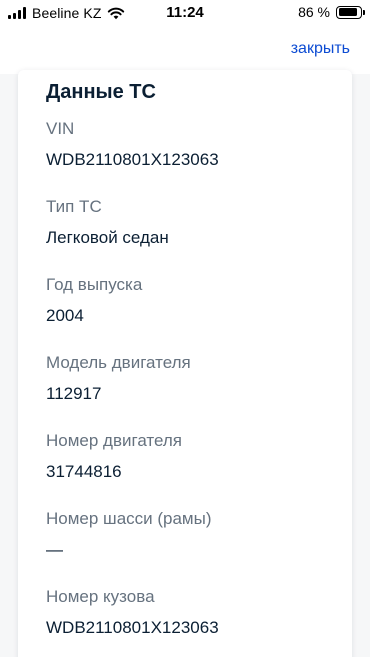  I want to click on field-engine-model: Модель двигателя 112917, so click(185, 378).